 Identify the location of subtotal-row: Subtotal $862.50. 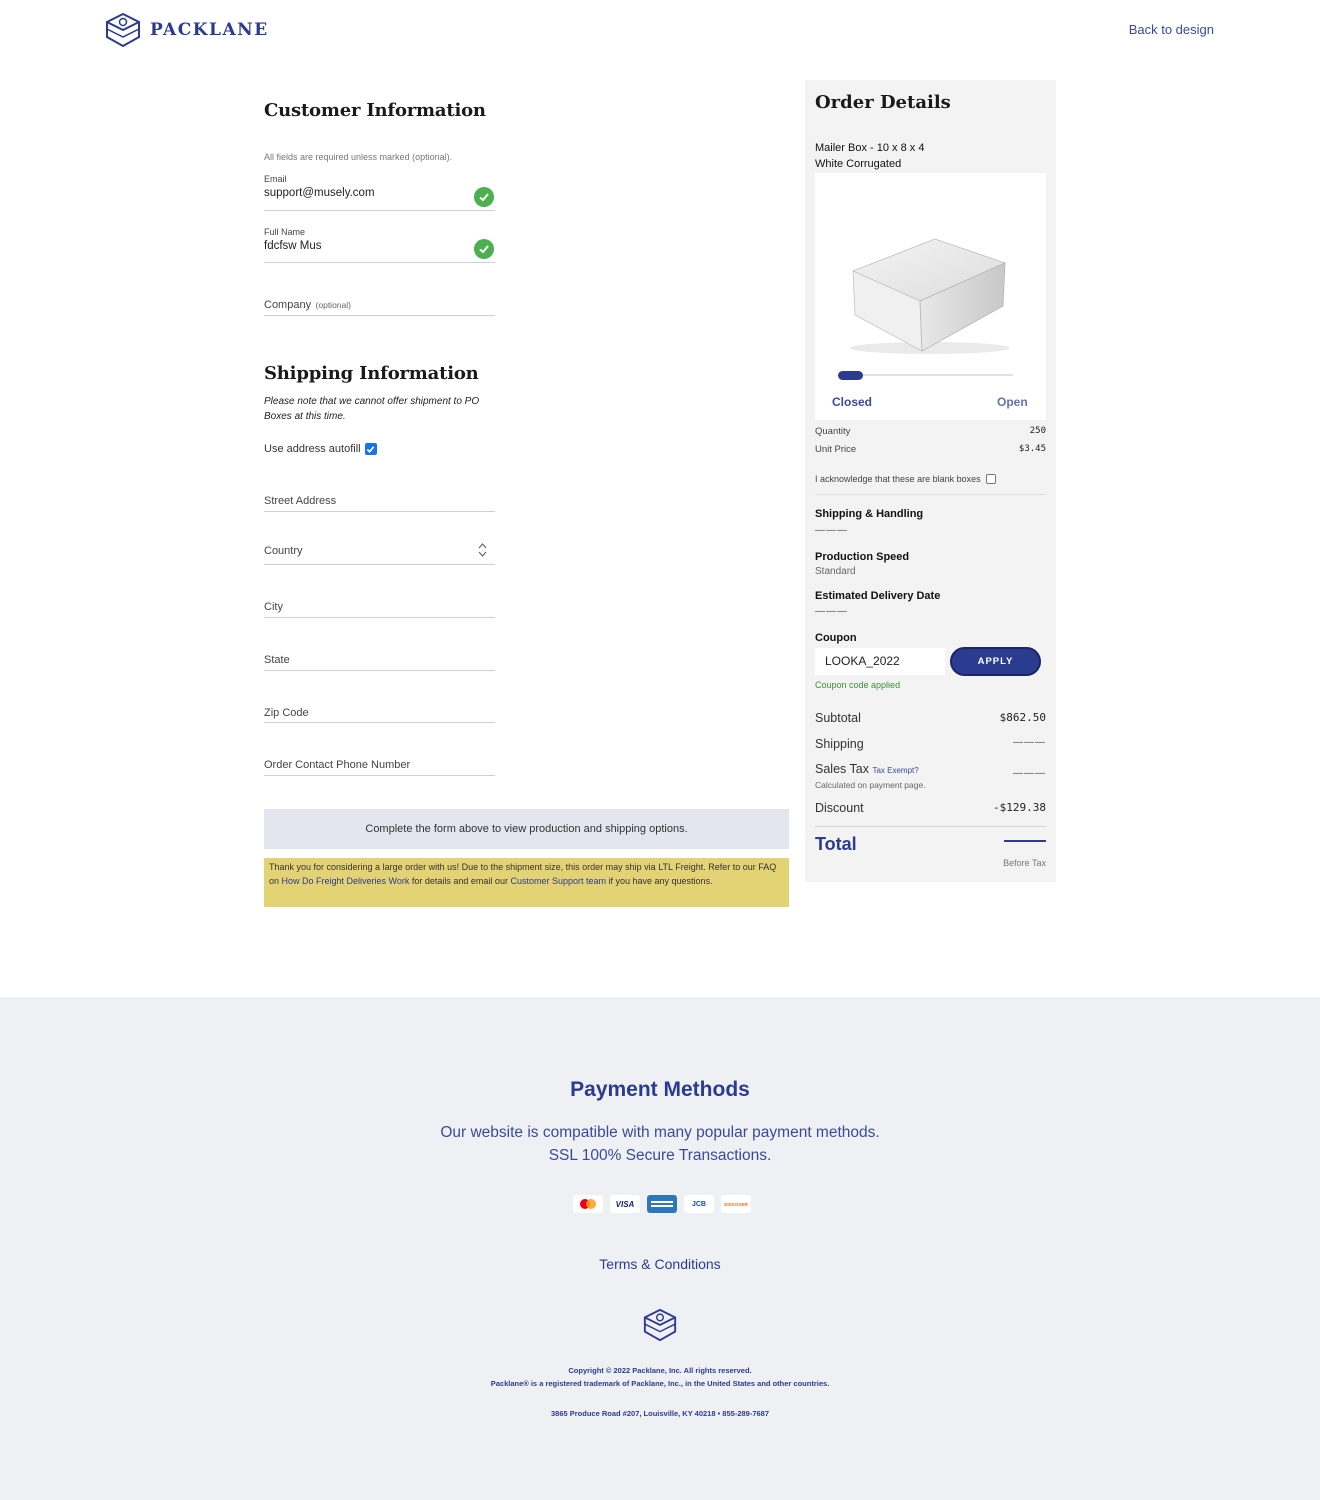
(930, 718).